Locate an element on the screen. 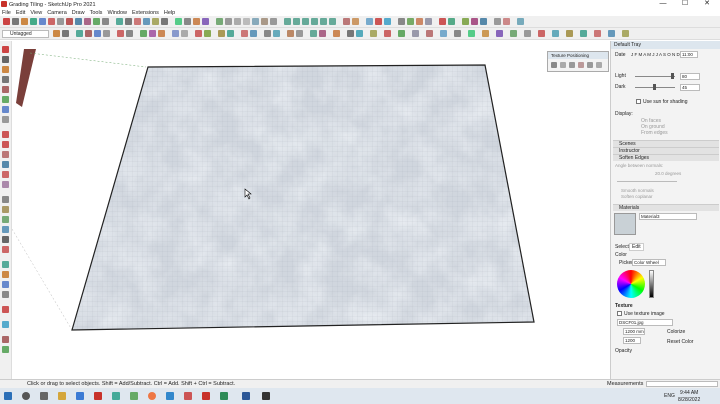  generate-report-icon is located at coordinates (267, 33).